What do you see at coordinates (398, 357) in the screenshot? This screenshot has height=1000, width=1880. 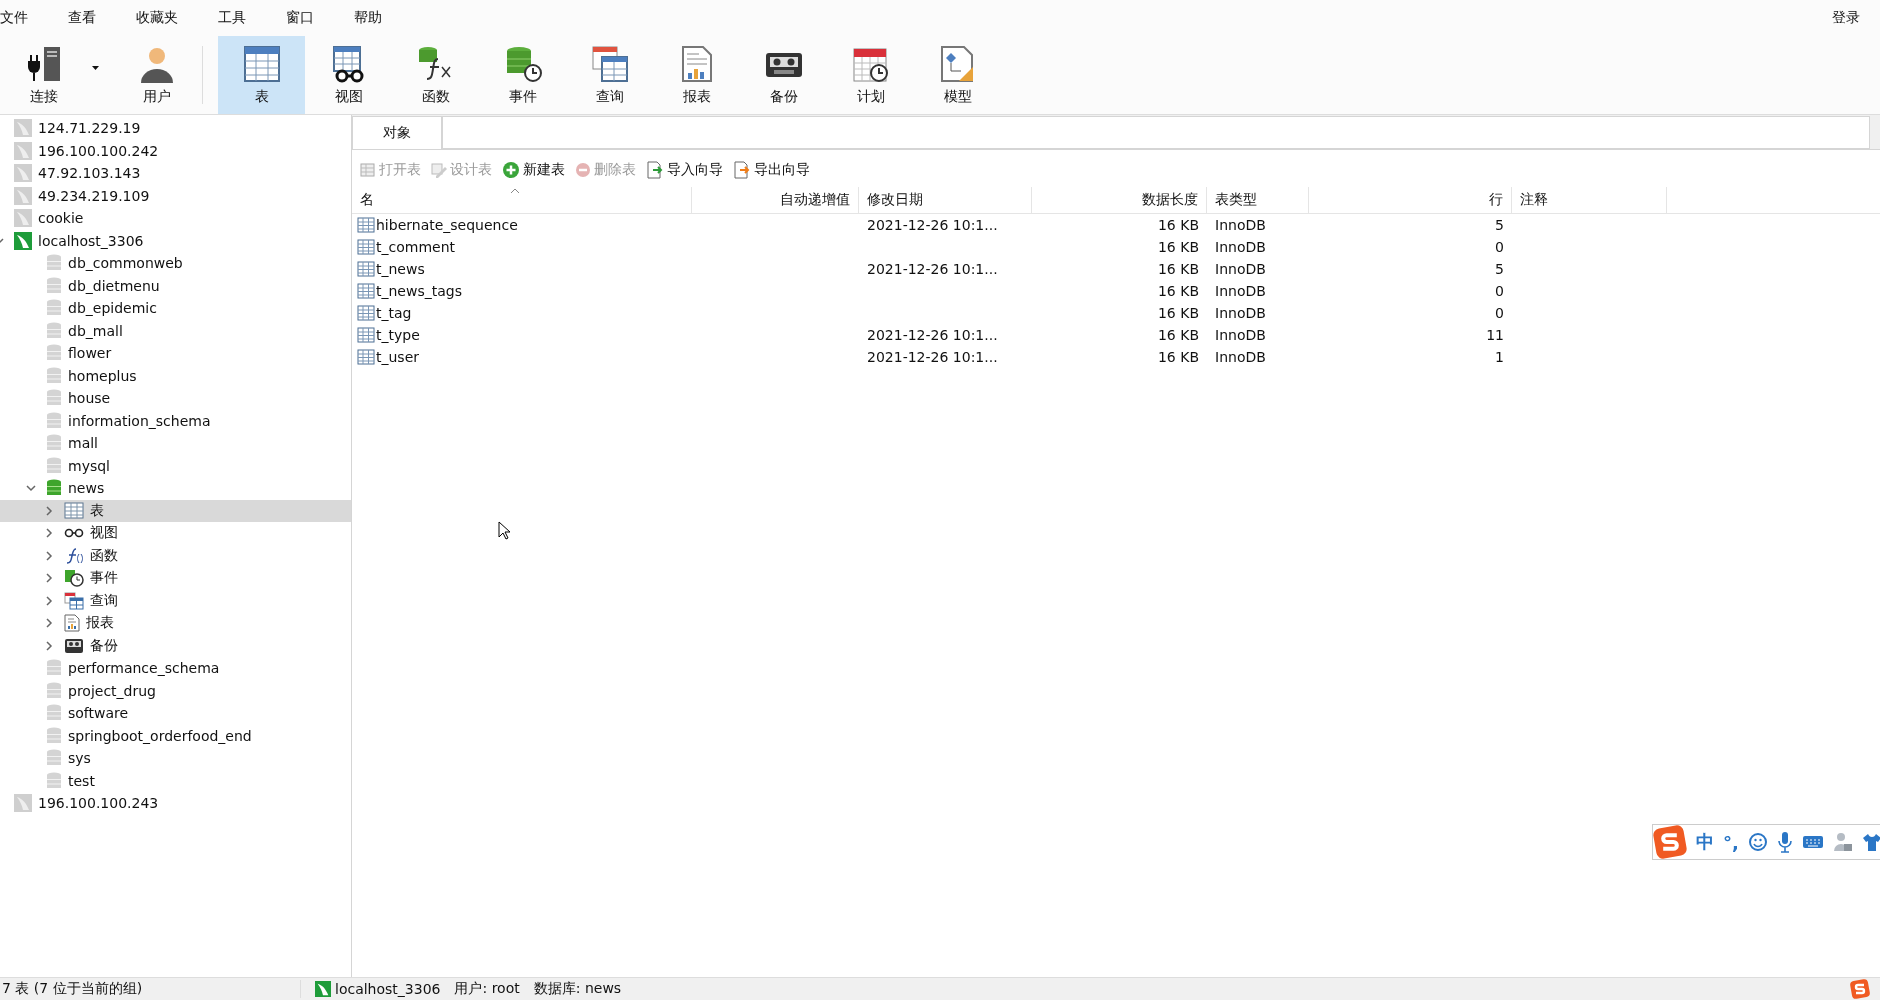 I see `table-cell: t_user` at bounding box center [398, 357].